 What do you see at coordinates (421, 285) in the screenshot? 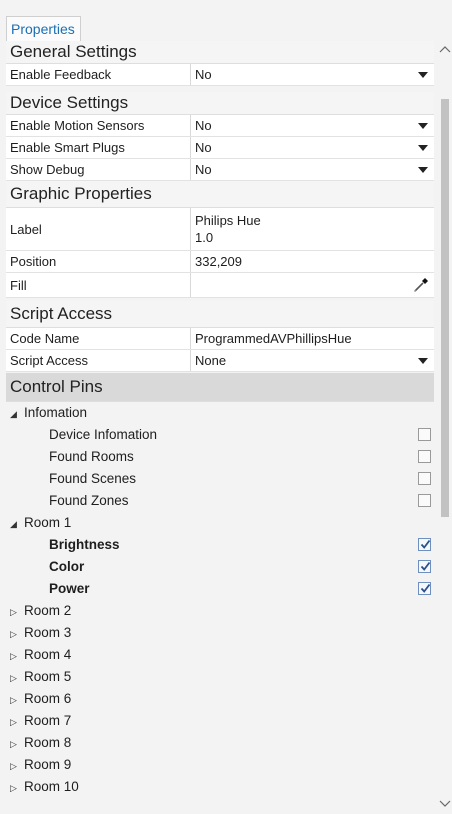
I see `eyedropper-icon` at bounding box center [421, 285].